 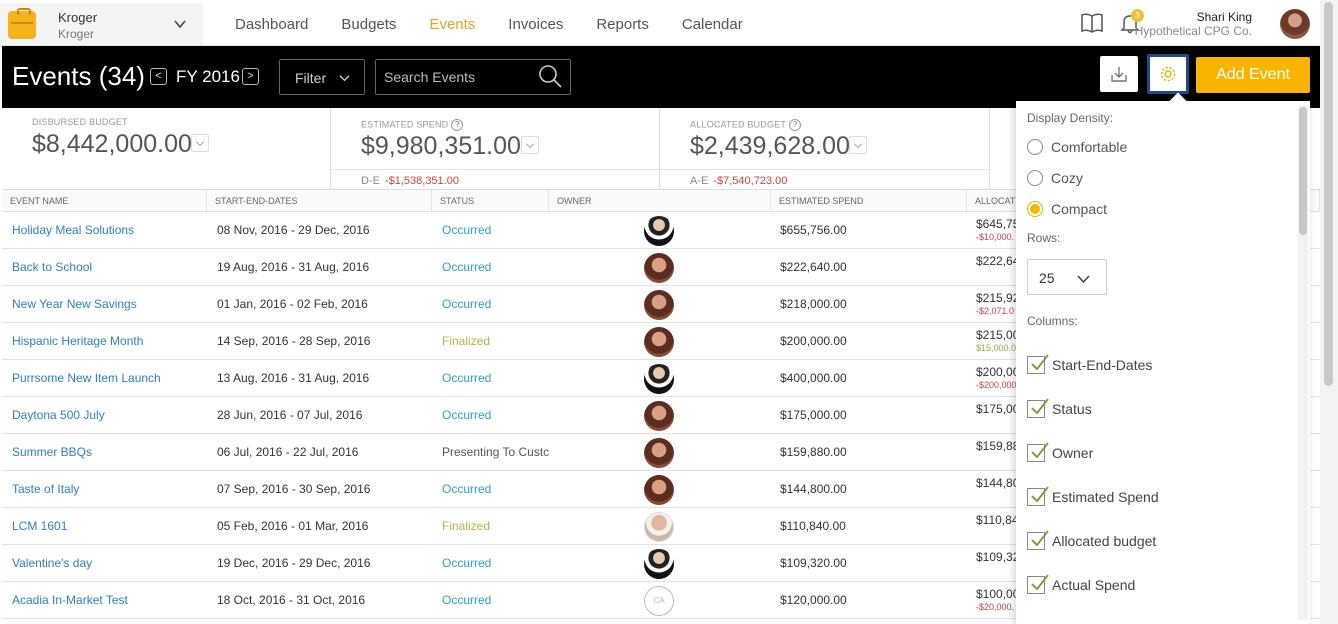 I want to click on event-dates: 08 Nov, 2016 - 29 Dec, 2016, so click(x=293, y=230).